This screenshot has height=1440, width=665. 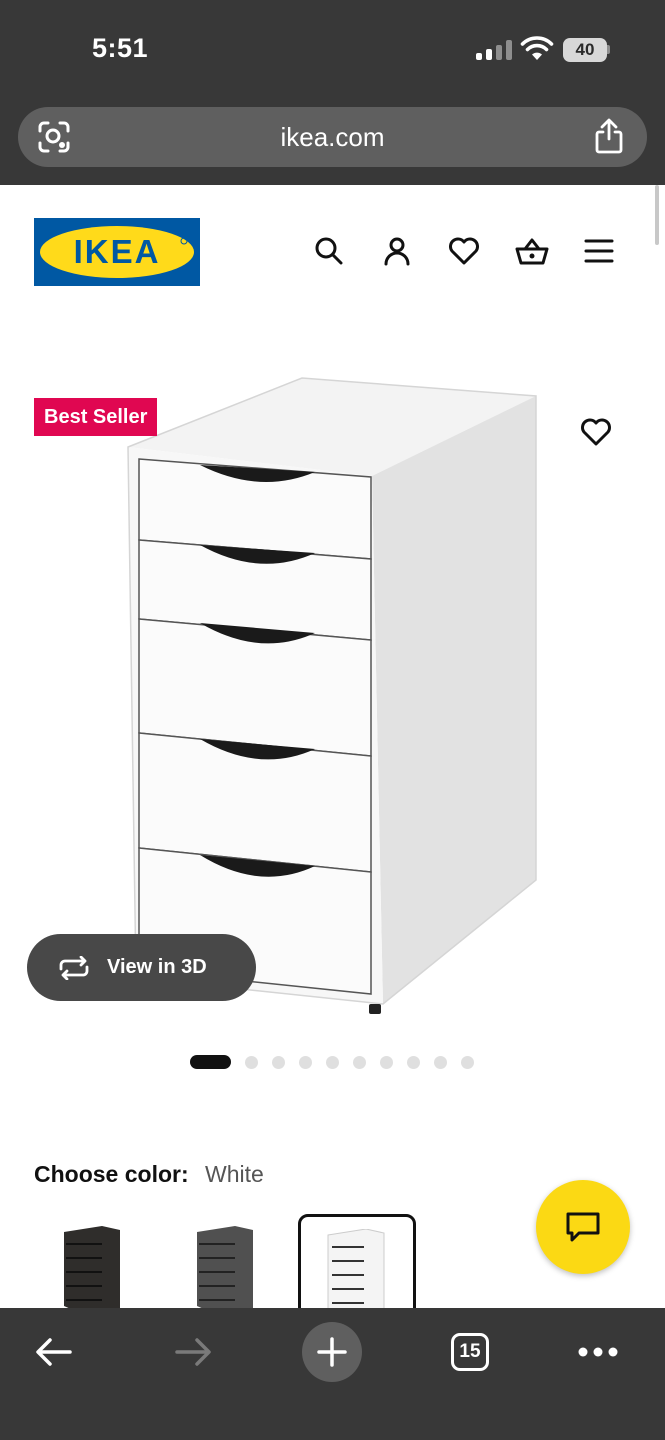 What do you see at coordinates (74, 967) in the screenshot?
I see `rotate-3d-icon` at bounding box center [74, 967].